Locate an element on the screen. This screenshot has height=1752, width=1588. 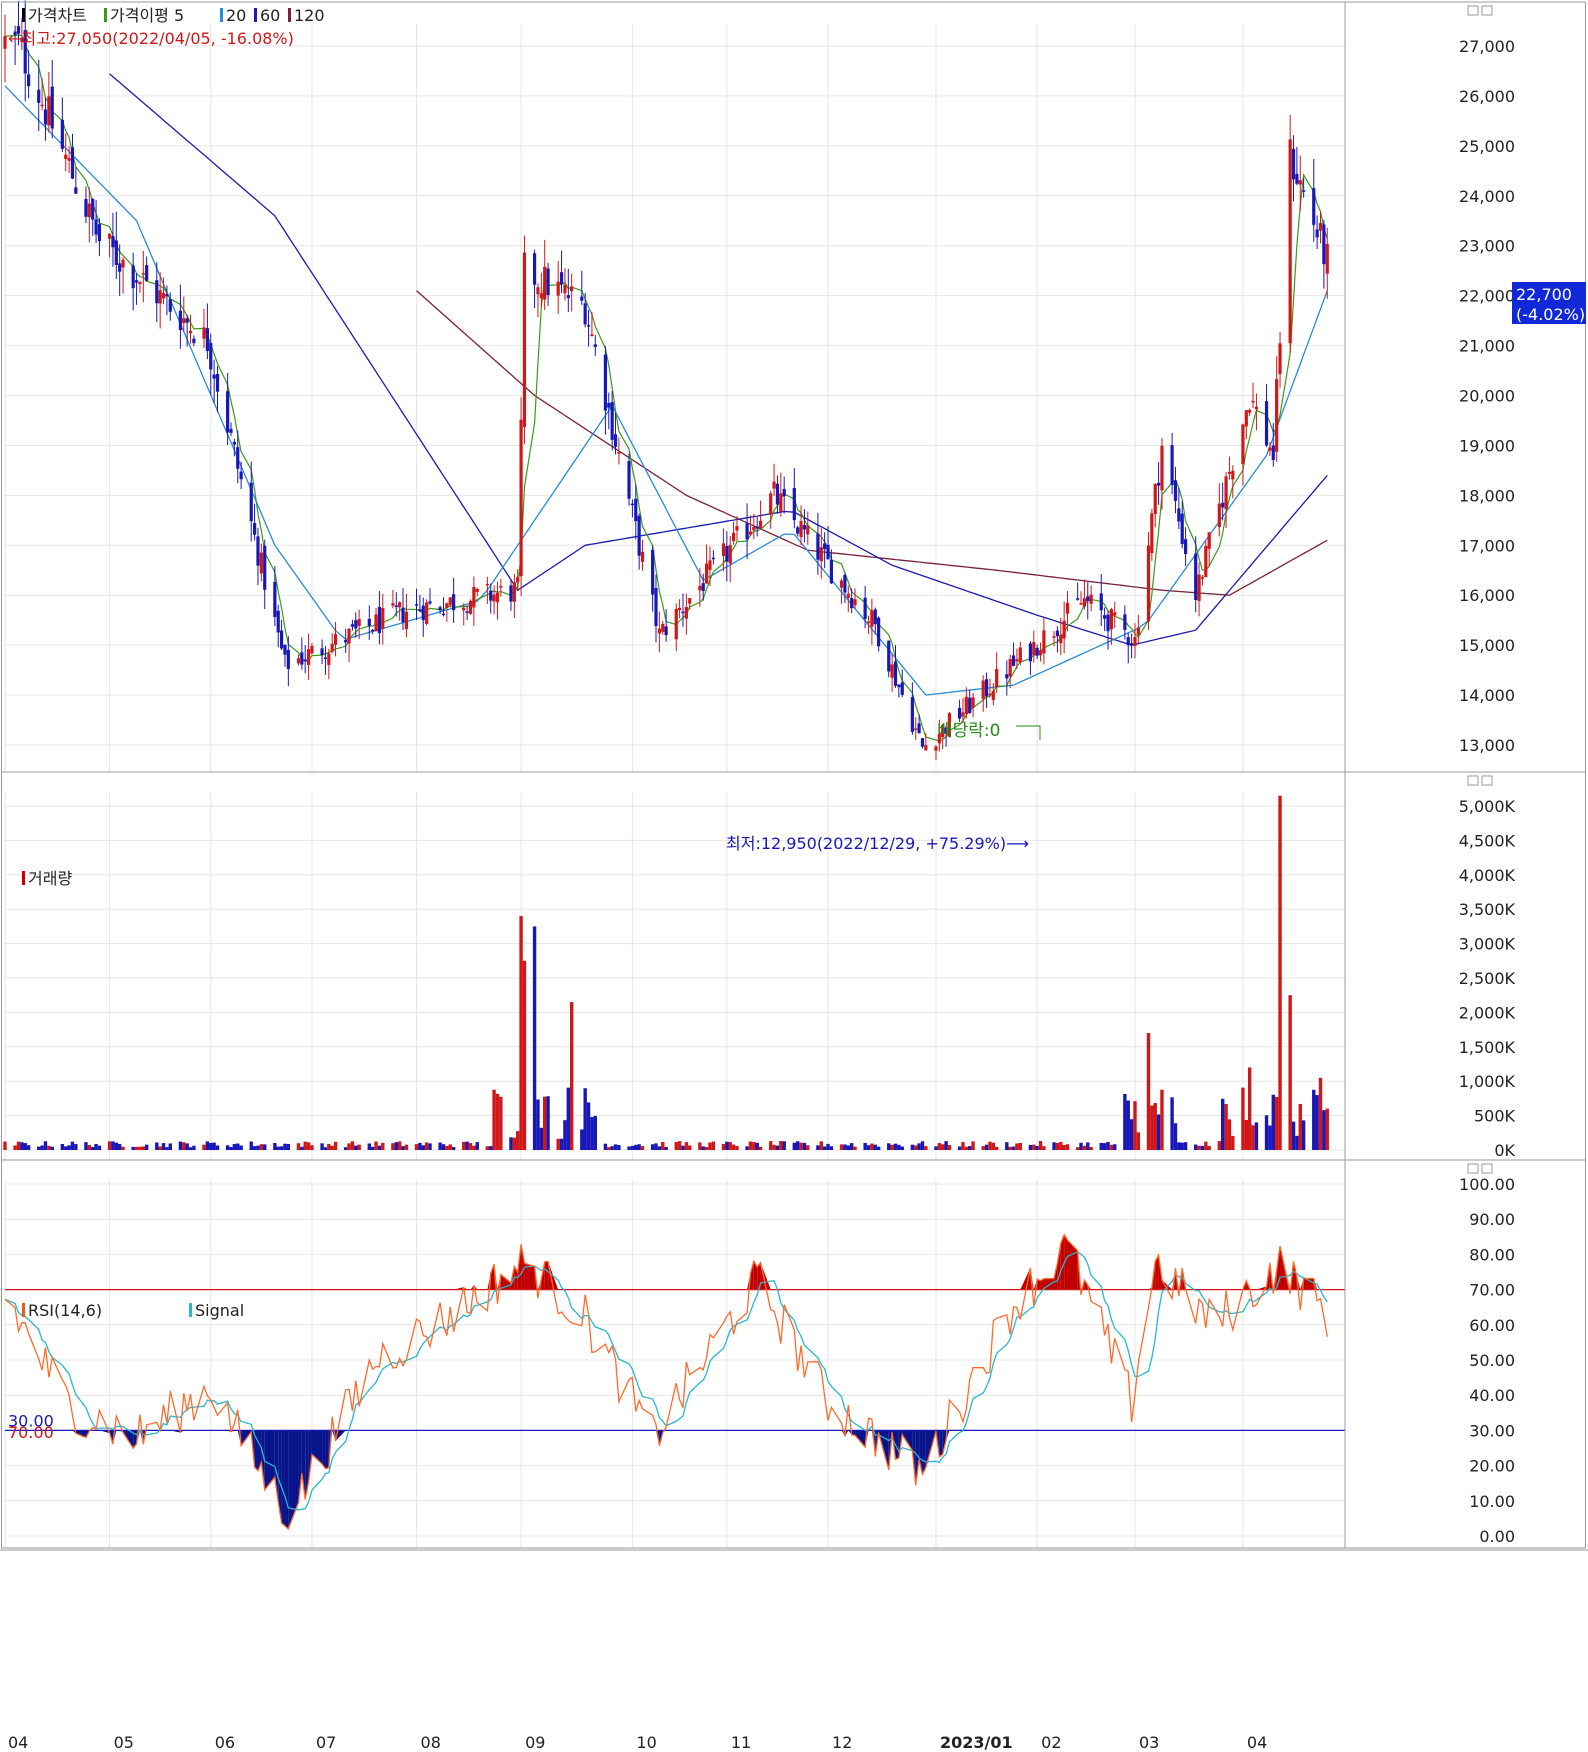
price-tick-label: 27,000 is located at coordinates (1487, 46).